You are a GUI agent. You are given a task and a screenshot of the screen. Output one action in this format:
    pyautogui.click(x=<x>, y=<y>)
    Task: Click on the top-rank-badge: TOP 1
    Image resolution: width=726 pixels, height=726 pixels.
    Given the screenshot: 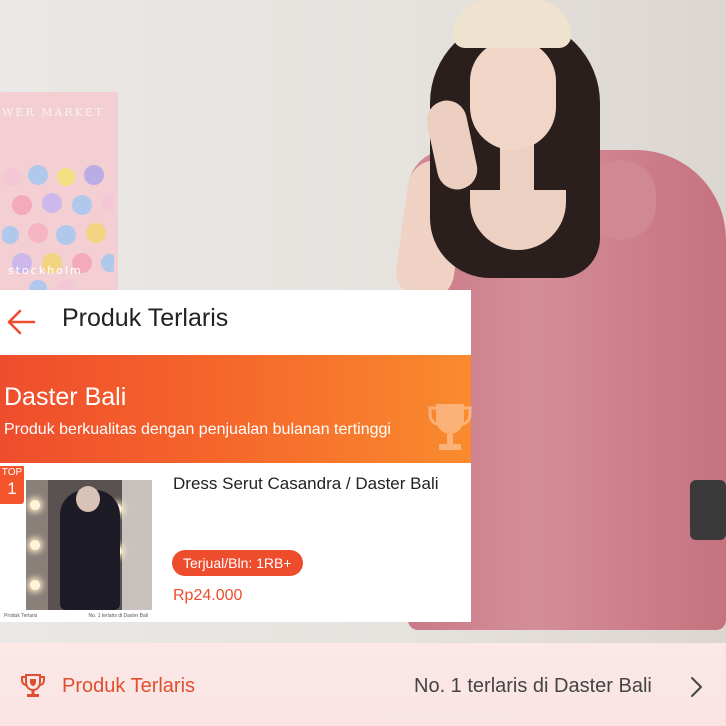 What is the action you would take?
    pyautogui.click(x=12, y=485)
    